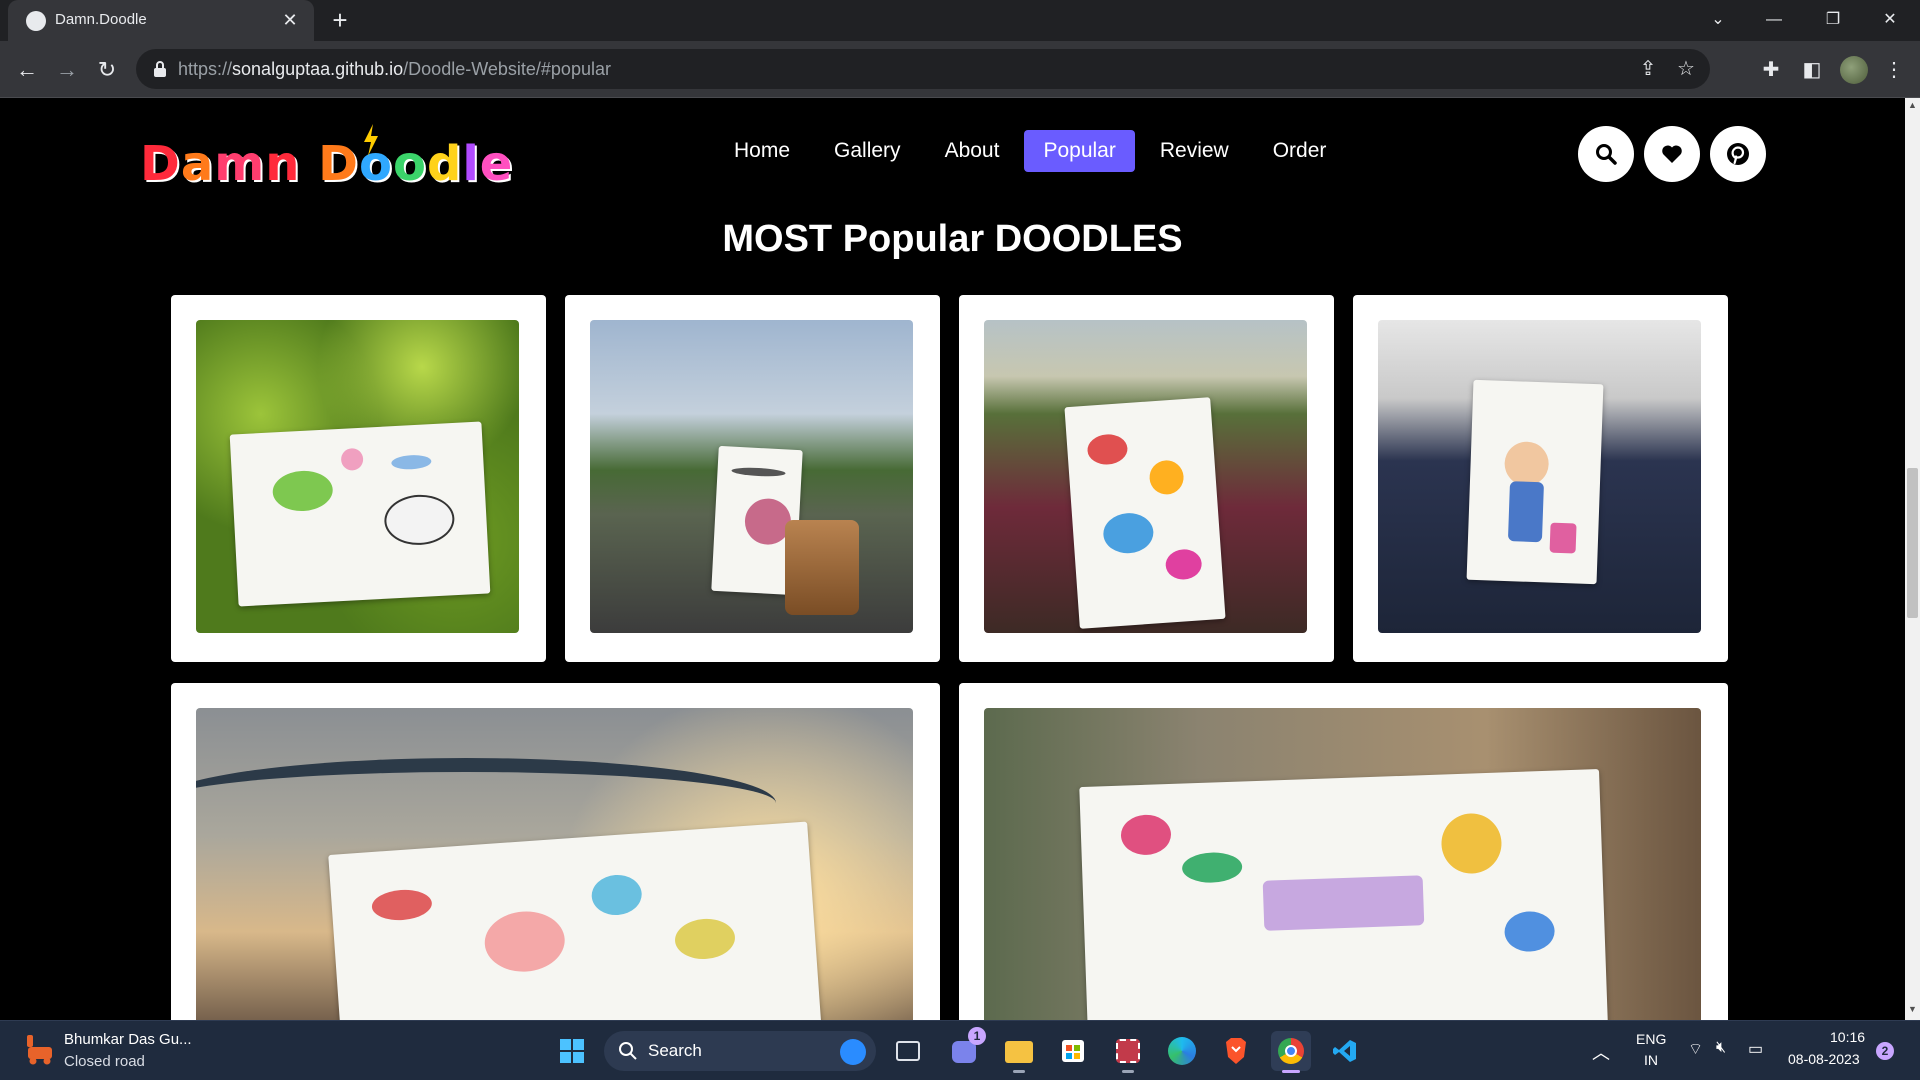 The image size is (1920, 1080). What do you see at coordinates (161, 20) in the screenshot?
I see `browser-tab: Damn.Doodle ✕` at bounding box center [161, 20].